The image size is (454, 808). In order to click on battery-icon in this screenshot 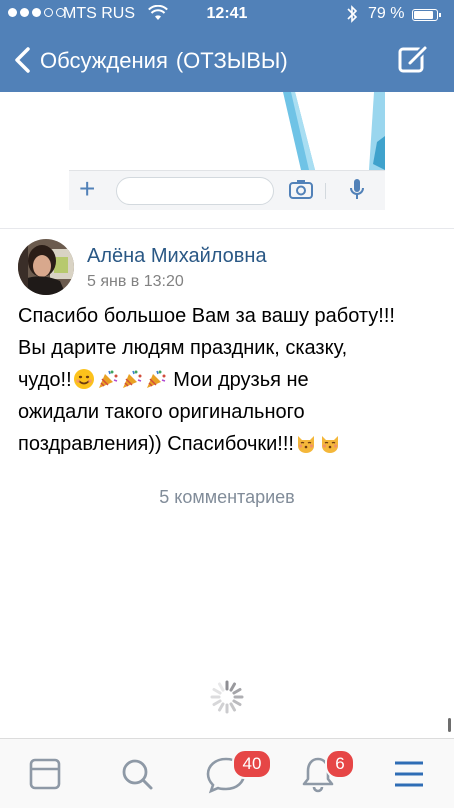, I will do `click(426, 15)`.